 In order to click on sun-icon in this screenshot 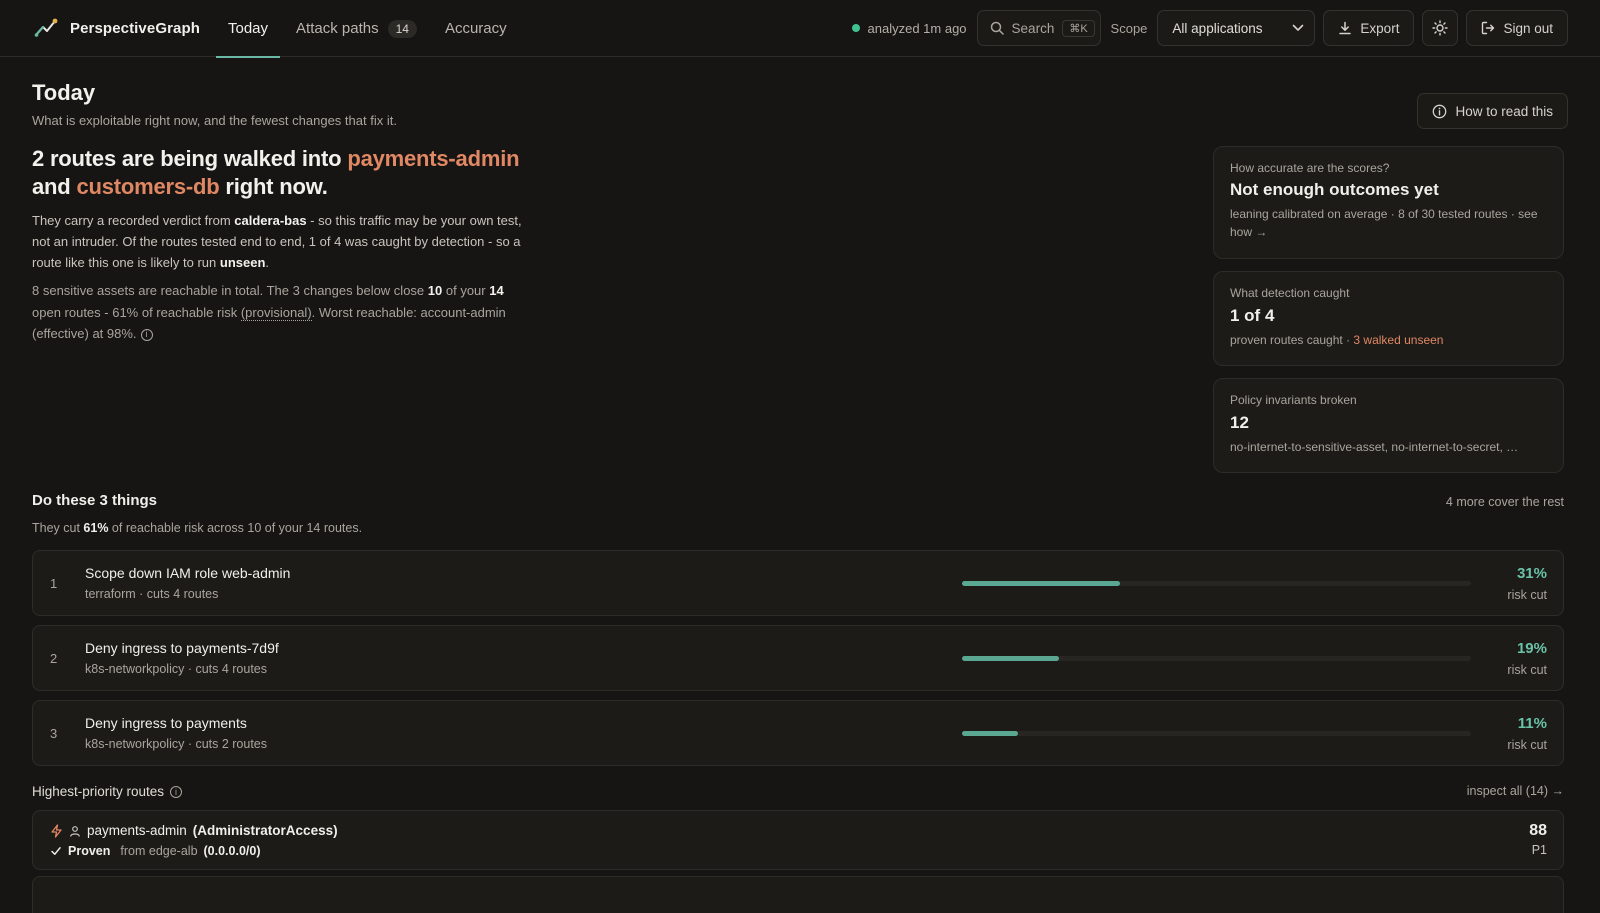, I will do `click(1440, 28)`.